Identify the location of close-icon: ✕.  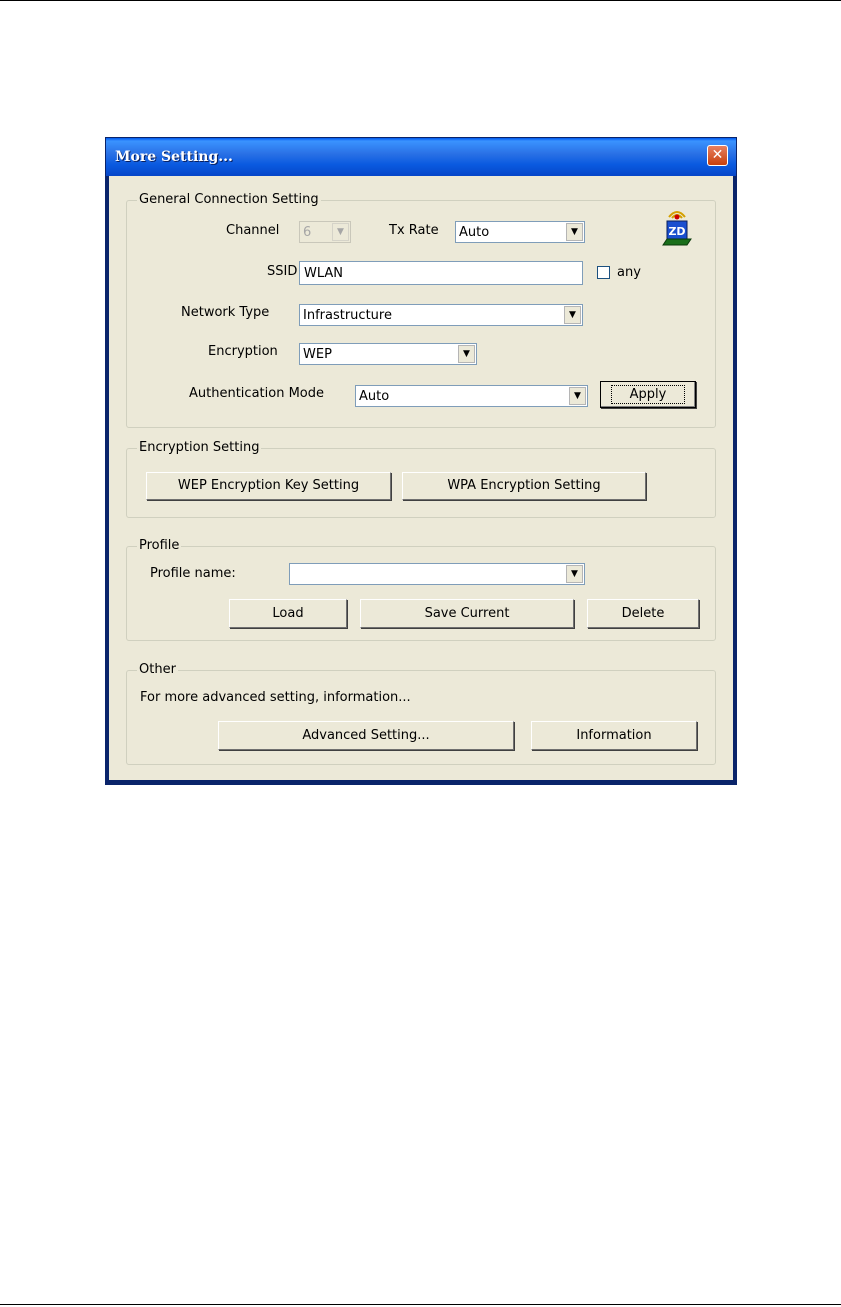
(717, 155).